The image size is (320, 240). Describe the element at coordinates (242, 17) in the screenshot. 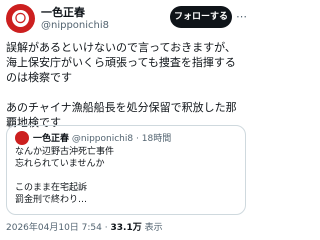

I see `more-options-icon: ⋯` at that location.